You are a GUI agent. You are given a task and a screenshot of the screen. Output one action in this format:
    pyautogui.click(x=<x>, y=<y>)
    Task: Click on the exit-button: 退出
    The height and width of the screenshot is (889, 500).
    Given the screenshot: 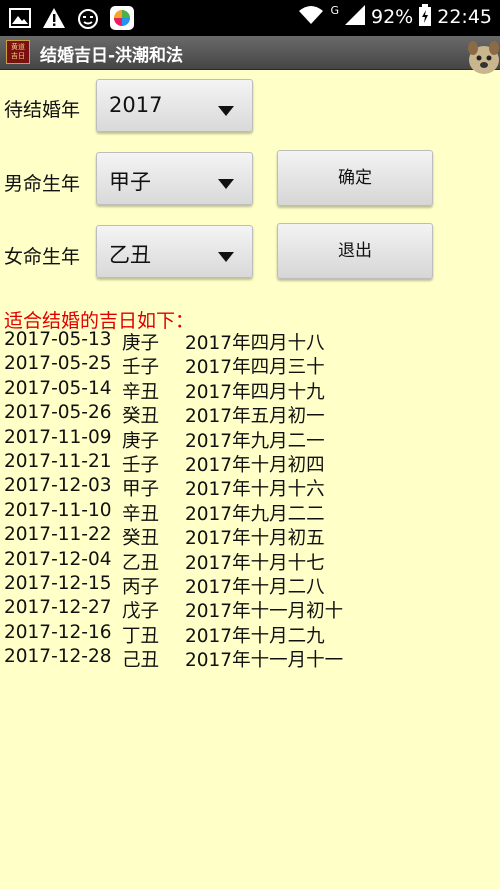 What is the action you would take?
    pyautogui.click(x=355, y=251)
    